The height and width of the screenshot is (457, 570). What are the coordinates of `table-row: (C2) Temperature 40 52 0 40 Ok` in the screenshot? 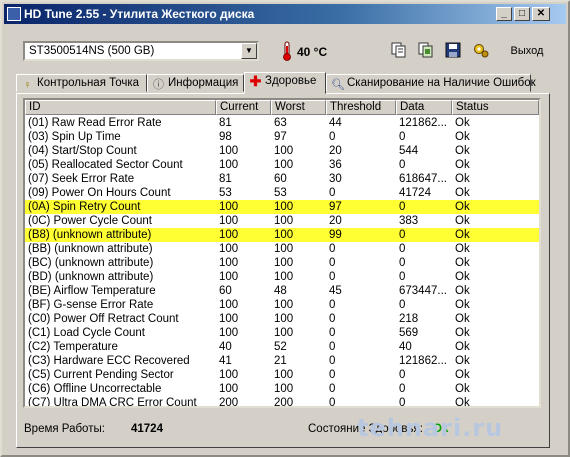 It's located at (282, 347).